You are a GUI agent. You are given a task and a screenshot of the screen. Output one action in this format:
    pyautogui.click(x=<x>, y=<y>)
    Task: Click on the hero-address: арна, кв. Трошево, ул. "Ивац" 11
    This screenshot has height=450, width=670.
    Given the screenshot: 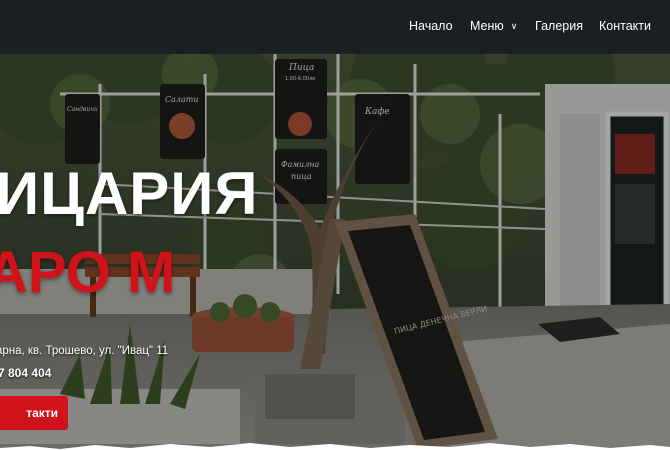 What is the action you would take?
    pyautogui.click(x=84, y=351)
    